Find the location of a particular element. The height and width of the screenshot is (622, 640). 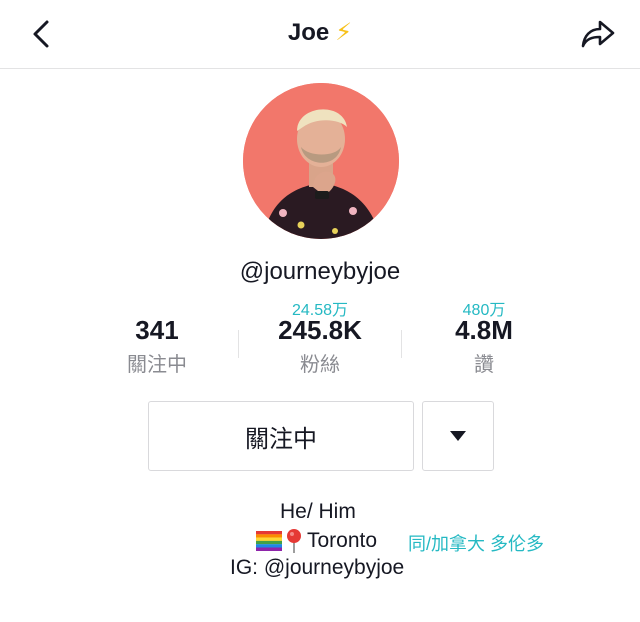

followers-label: 粉絲 is located at coordinates (320, 362).